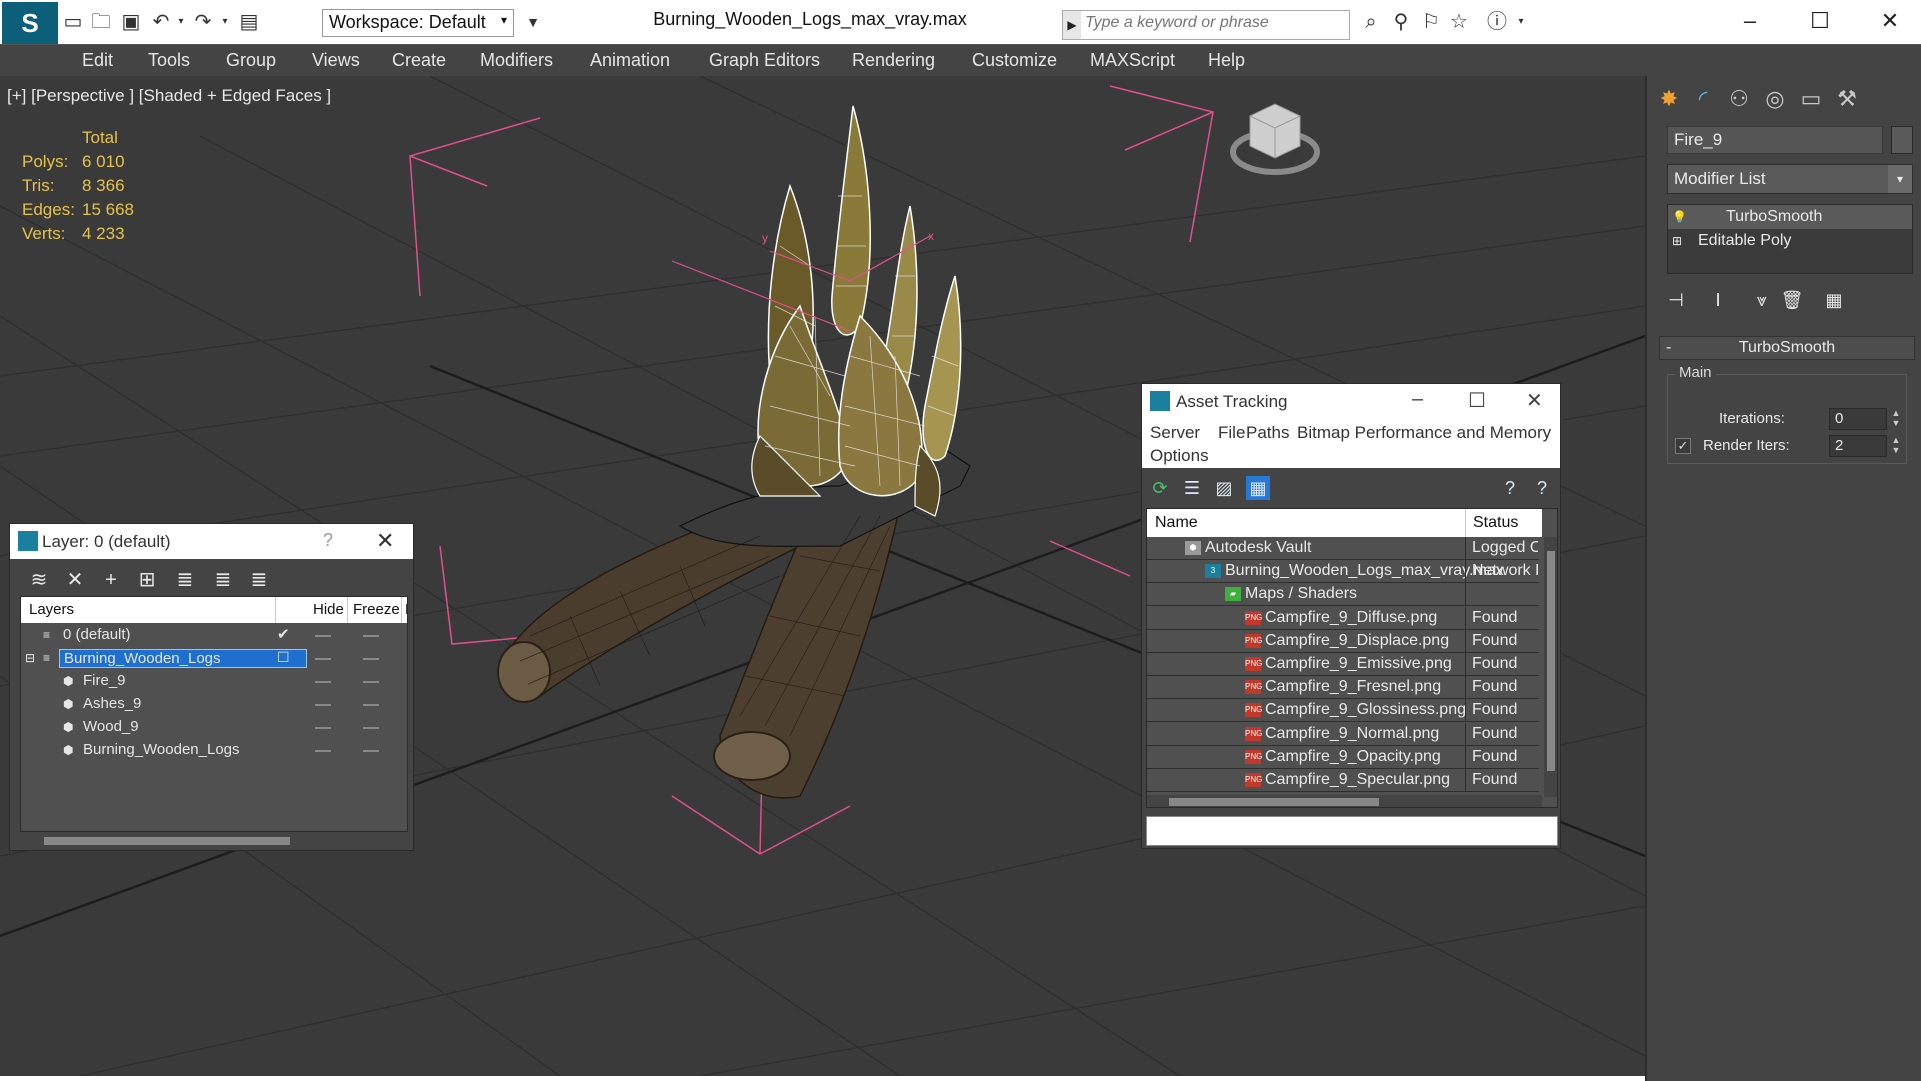 Image resolution: width=1921 pixels, height=1081 pixels. Describe the element at coordinates (1343, 548) in the screenshot. I see `asset-row: ⬢ Autodesk Vault Logged O` at that location.